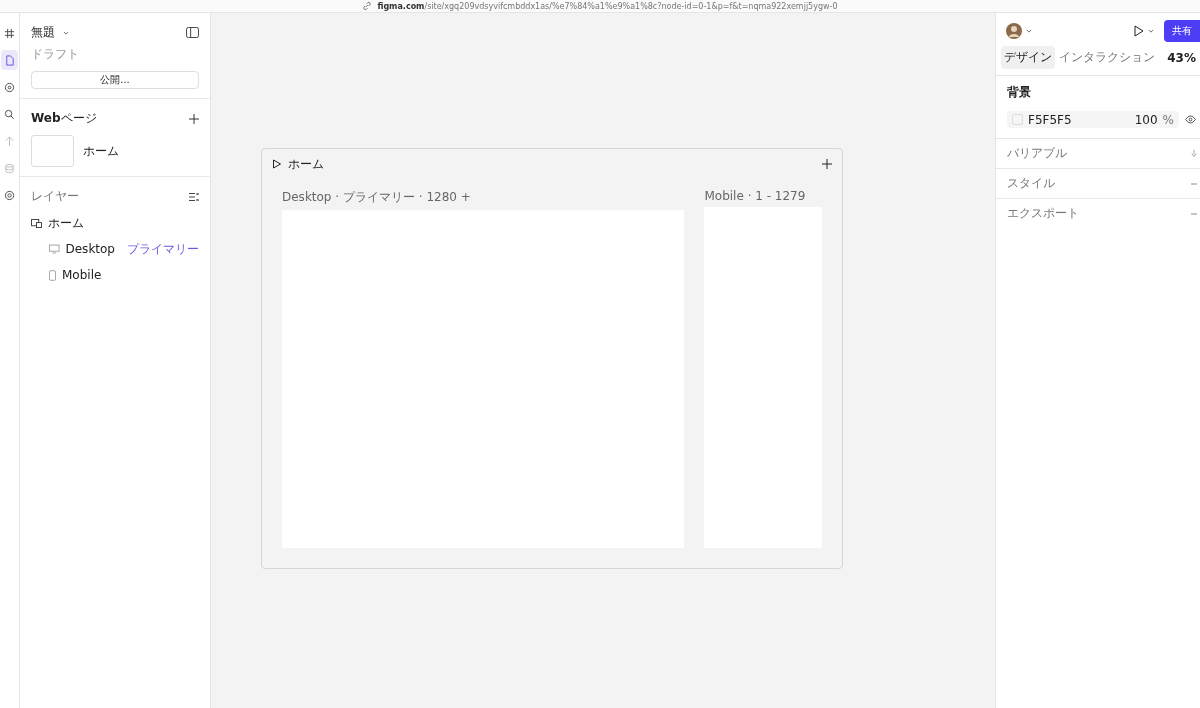 Image resolution: width=1200 pixels, height=708 pixels. Describe the element at coordinates (43, 32) in the screenshot. I see `file-title: 無題` at that location.